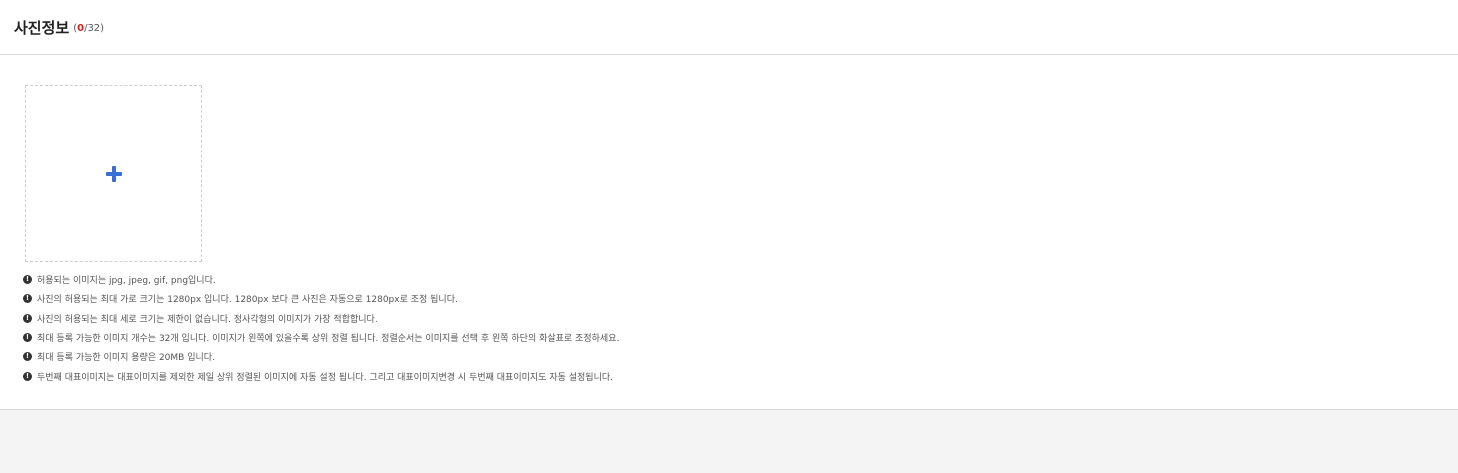 This screenshot has width=1458, height=473. Describe the element at coordinates (740, 356) in the screenshot. I see `note-item: ! 최대 등록 가능한 이미지 용량은 20MB 입니다.` at that location.